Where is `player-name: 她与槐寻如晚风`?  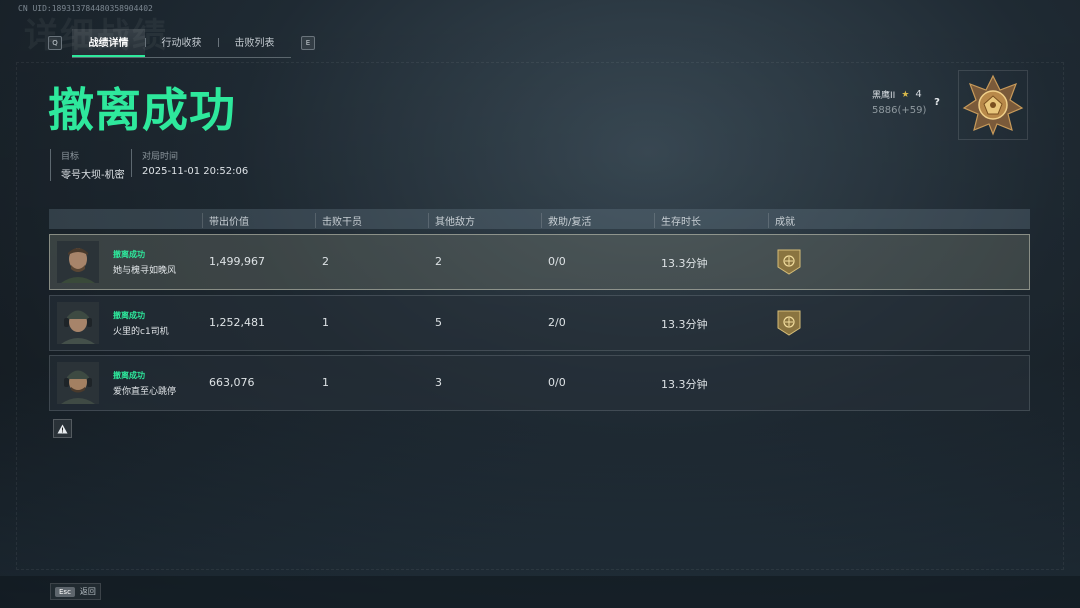 player-name: 她与槐寻如晚风 is located at coordinates (145, 271).